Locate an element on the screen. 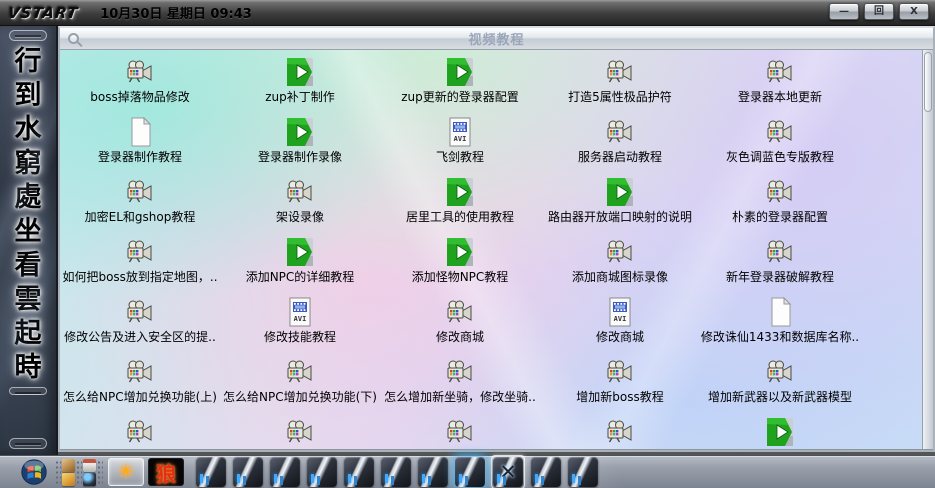 This screenshot has width=935, height=488. grid-item: 服务器启动教程 is located at coordinates (620, 146).